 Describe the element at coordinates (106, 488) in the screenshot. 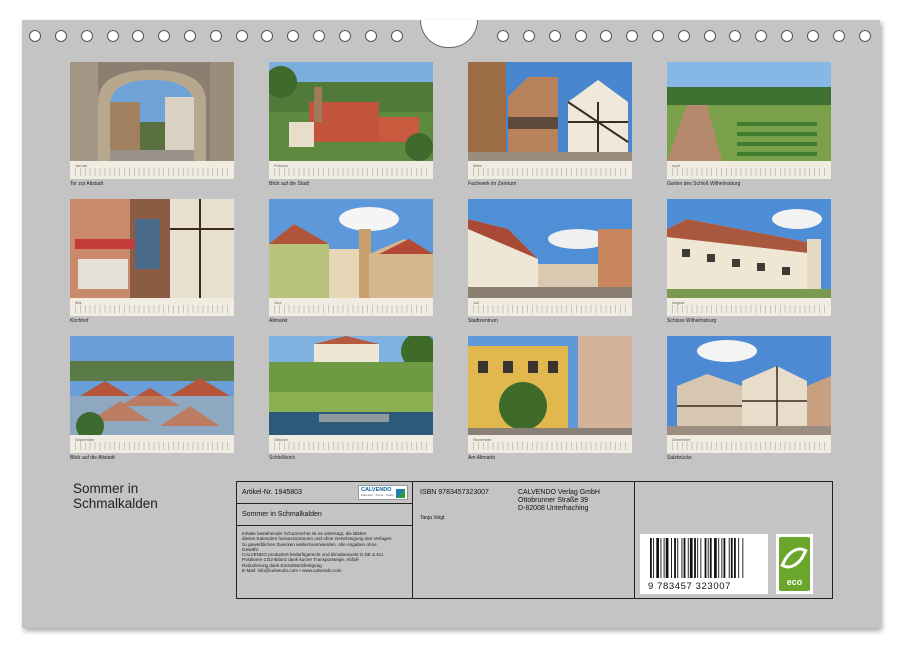

I see `calendar-title-line-1: Sommer in` at that location.